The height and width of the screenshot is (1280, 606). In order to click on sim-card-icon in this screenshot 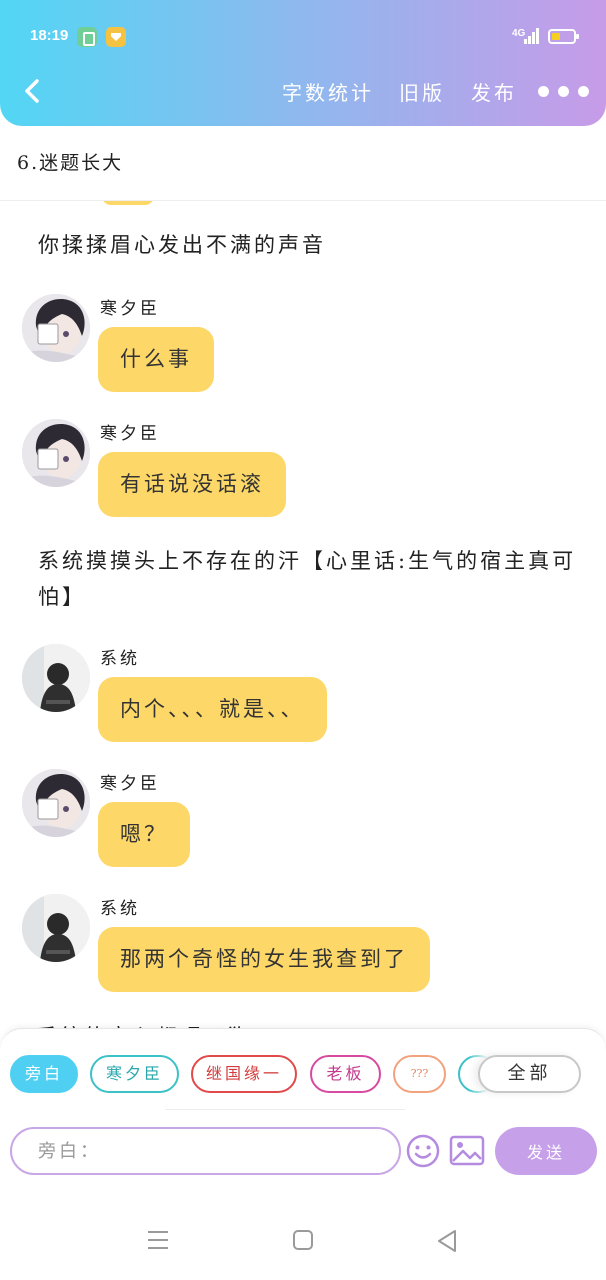, I will do `click(87, 37)`.